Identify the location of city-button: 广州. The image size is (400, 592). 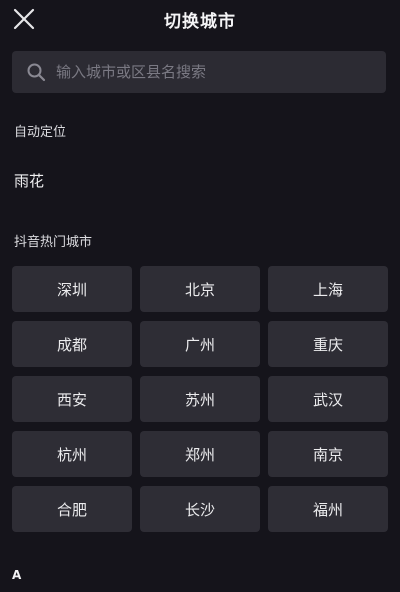
(200, 344).